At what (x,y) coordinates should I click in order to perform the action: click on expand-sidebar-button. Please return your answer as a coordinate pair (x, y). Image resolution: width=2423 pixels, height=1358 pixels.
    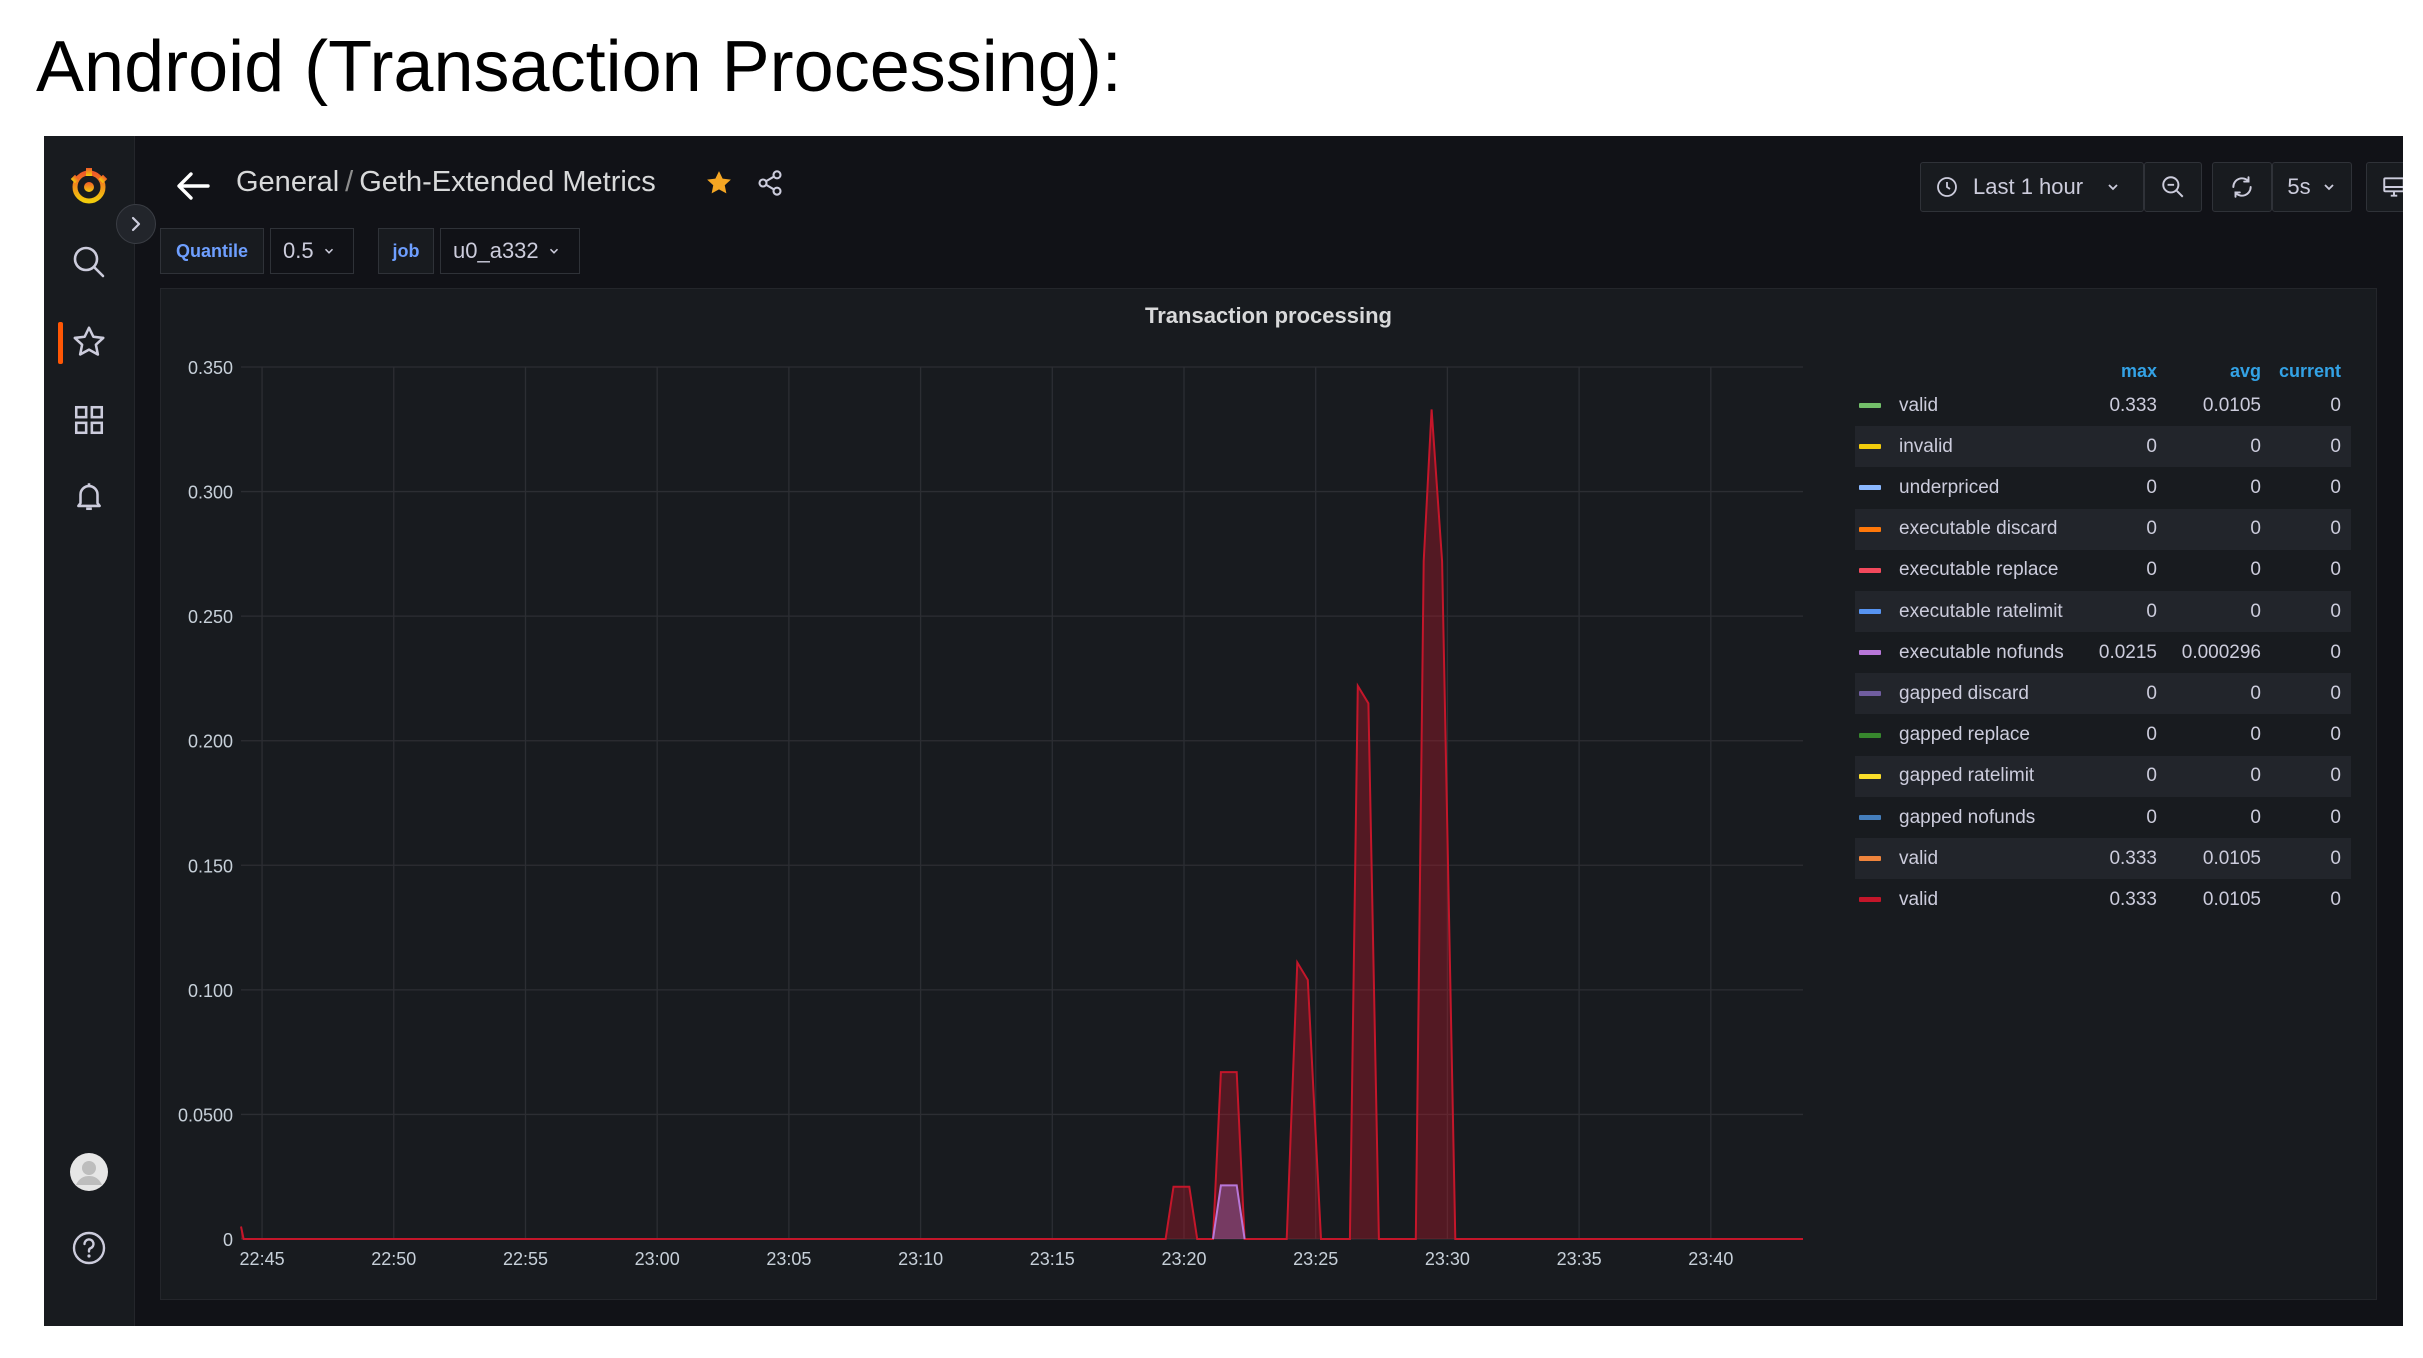
    Looking at the image, I should click on (136, 224).